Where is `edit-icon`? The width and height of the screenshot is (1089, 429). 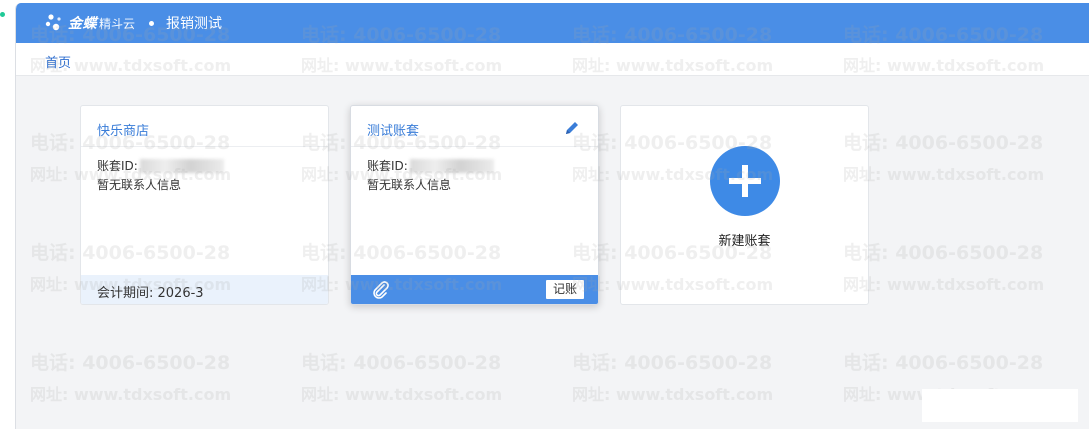
edit-icon is located at coordinates (572, 130).